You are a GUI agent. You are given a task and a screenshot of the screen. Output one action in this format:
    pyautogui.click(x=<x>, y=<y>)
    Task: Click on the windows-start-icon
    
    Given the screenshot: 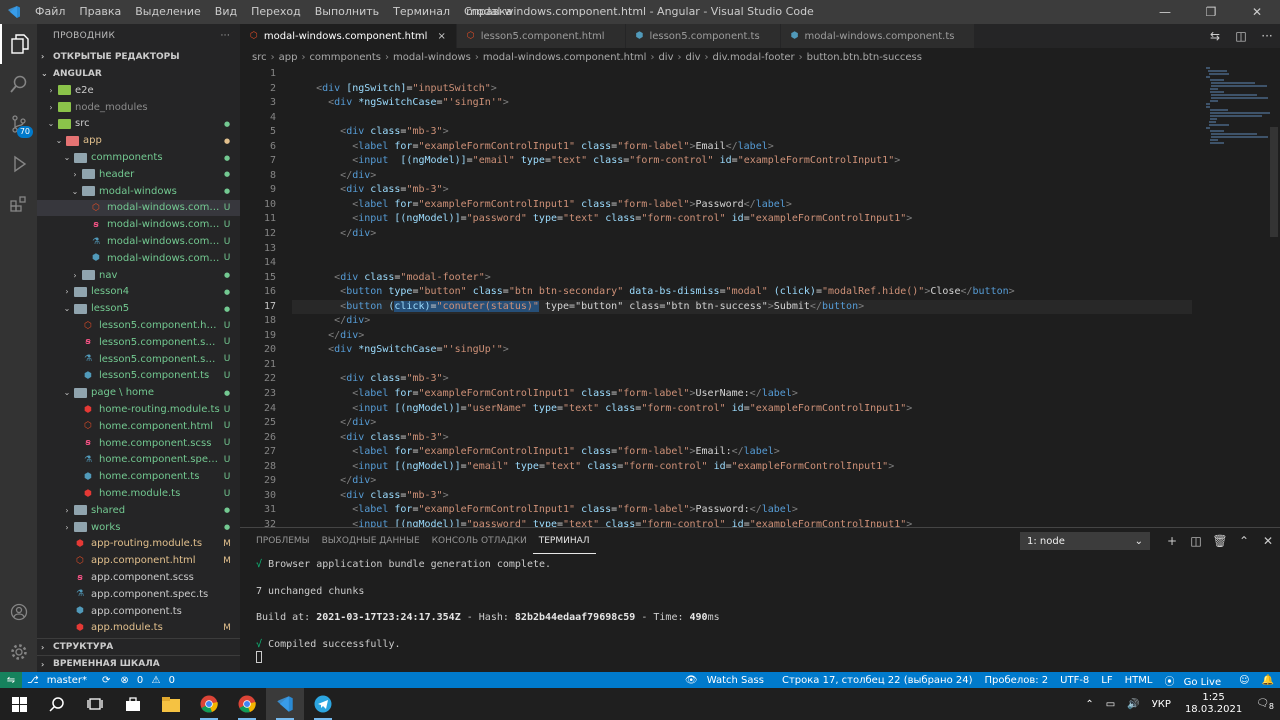 What is the action you would take?
    pyautogui.click(x=19, y=704)
    